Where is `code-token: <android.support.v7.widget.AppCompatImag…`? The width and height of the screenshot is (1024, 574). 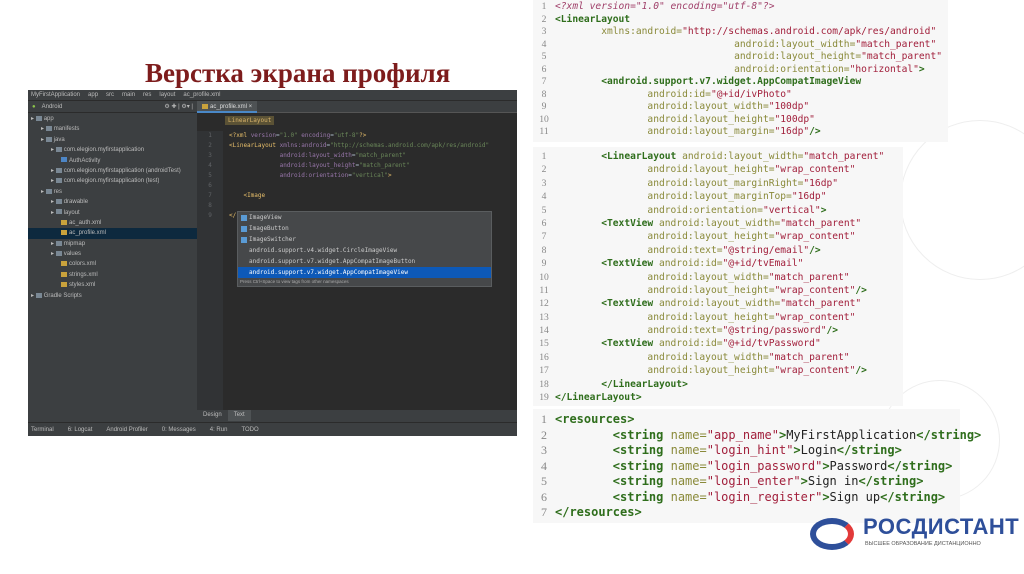 code-token: <android.support.v7.widget.AppCompatImag… is located at coordinates (731, 81).